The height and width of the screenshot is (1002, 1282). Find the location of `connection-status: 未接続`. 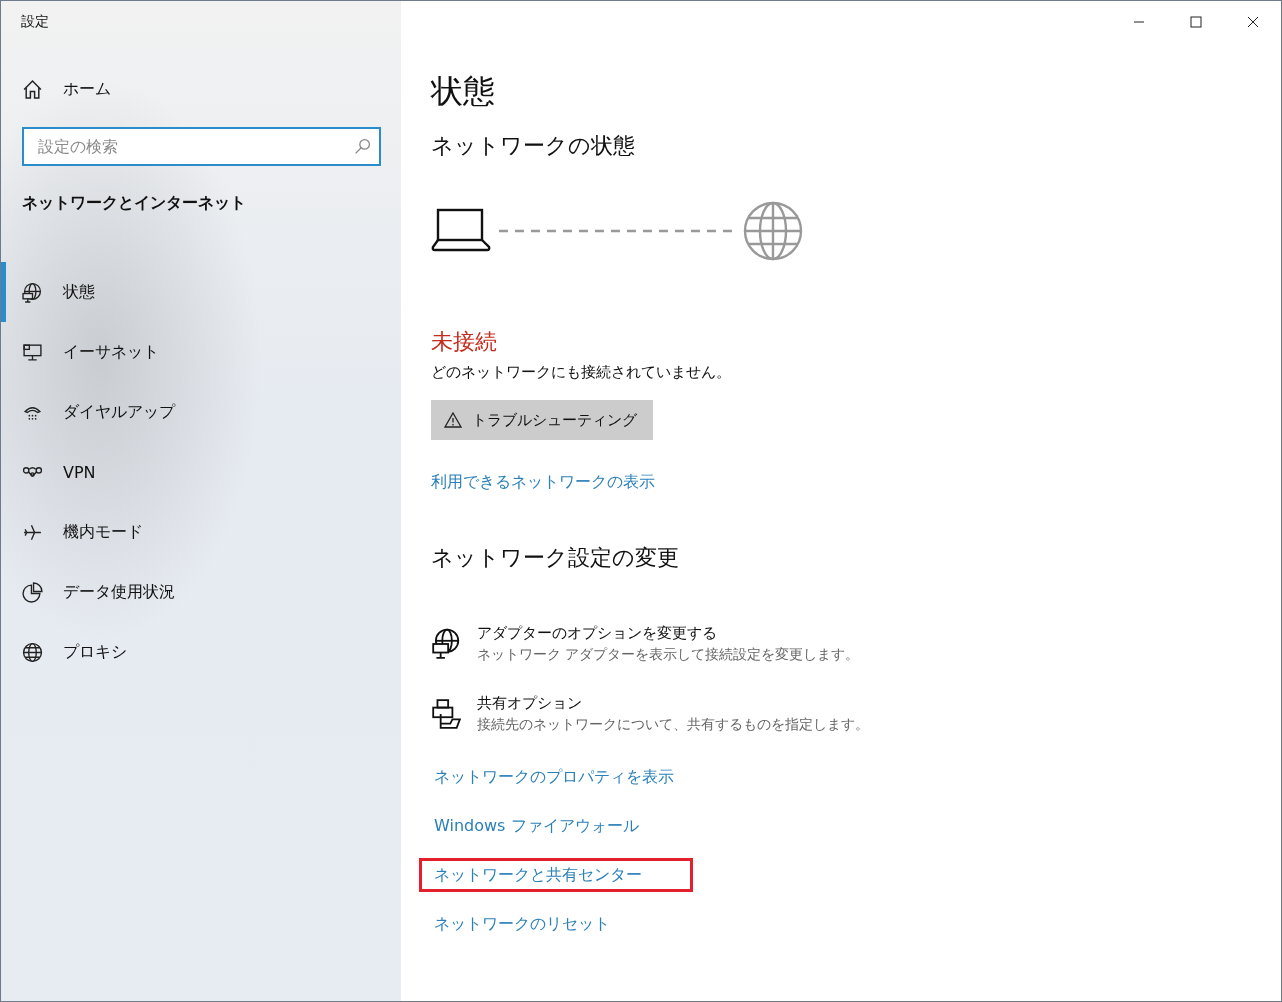

connection-status: 未接続 is located at coordinates (464, 342).